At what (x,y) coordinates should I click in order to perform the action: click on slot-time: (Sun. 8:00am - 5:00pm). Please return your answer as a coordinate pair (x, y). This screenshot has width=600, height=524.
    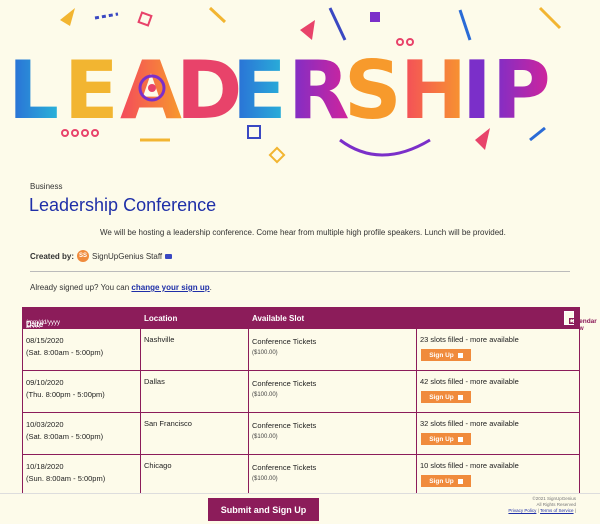
    Looking at the image, I should click on (66, 478).